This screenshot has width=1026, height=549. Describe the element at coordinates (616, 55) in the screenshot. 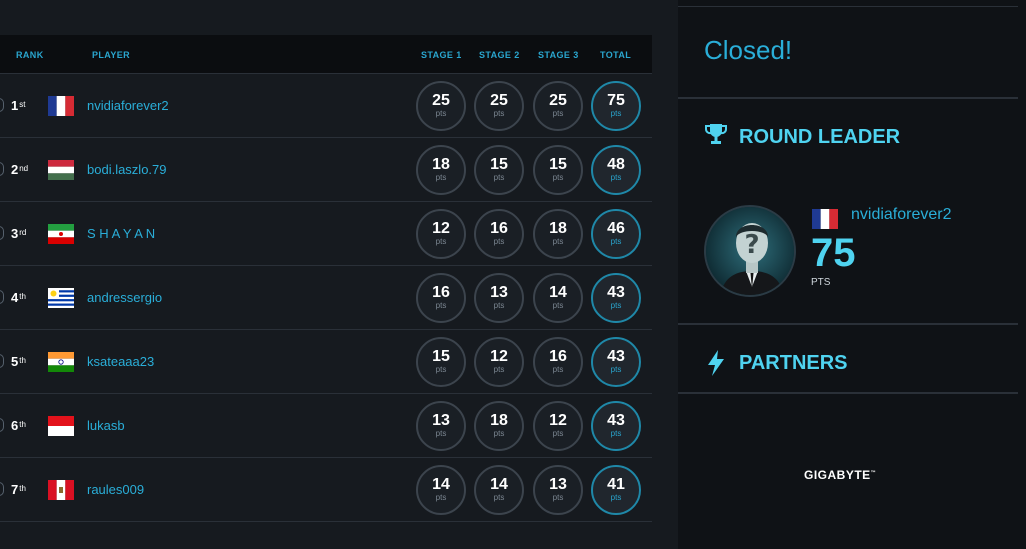

I see `header-total: TOTAL` at that location.